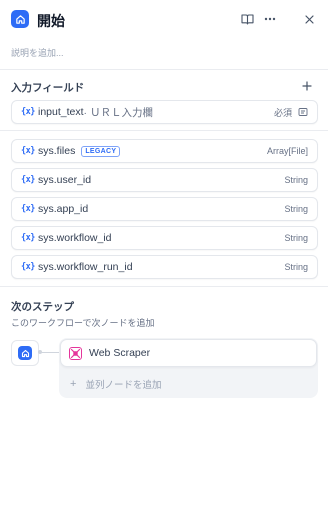 The width and height of the screenshot is (328, 512). What do you see at coordinates (188, 384) in the screenshot?
I see `add-parallel-node-button: + 並列ノードを追加` at bounding box center [188, 384].